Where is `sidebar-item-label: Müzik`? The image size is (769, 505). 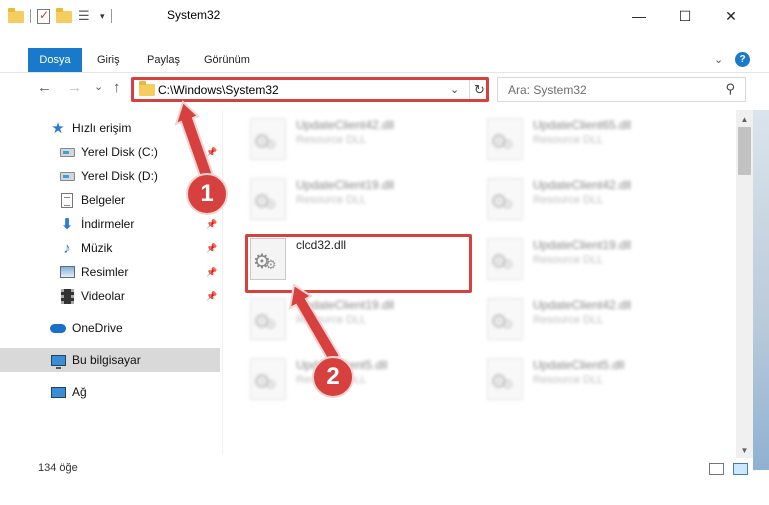 sidebar-item-label: Müzik is located at coordinates (97, 248).